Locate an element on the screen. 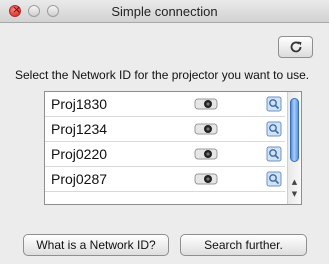 The image size is (329, 264). window-title: Simple connection is located at coordinates (164, 11).